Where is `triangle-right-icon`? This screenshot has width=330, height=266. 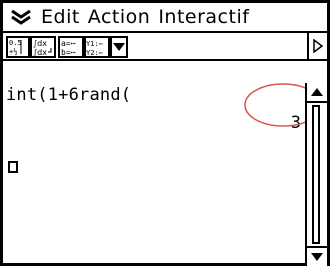 triangle-right-icon is located at coordinates (318, 46).